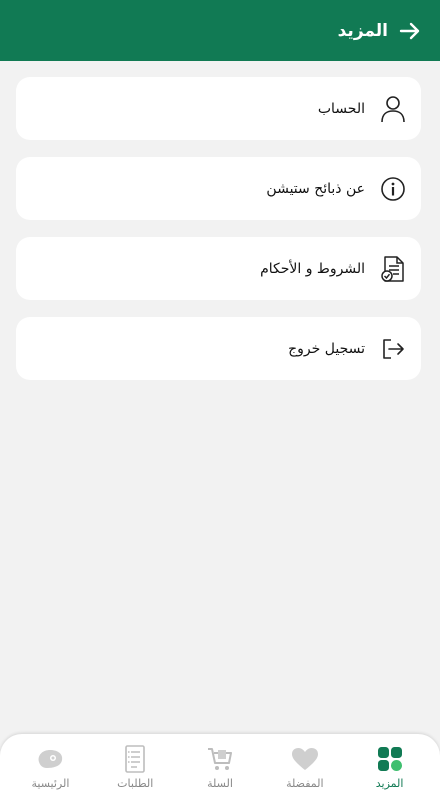  What do you see at coordinates (362, 30) in the screenshot?
I see `page-title: المزيد` at bounding box center [362, 30].